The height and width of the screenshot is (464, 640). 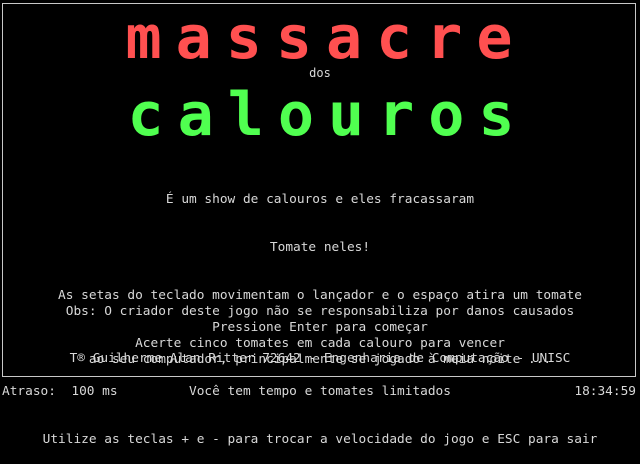 I want to click on game-title-calouros: calouros, so click(x=328, y=115).